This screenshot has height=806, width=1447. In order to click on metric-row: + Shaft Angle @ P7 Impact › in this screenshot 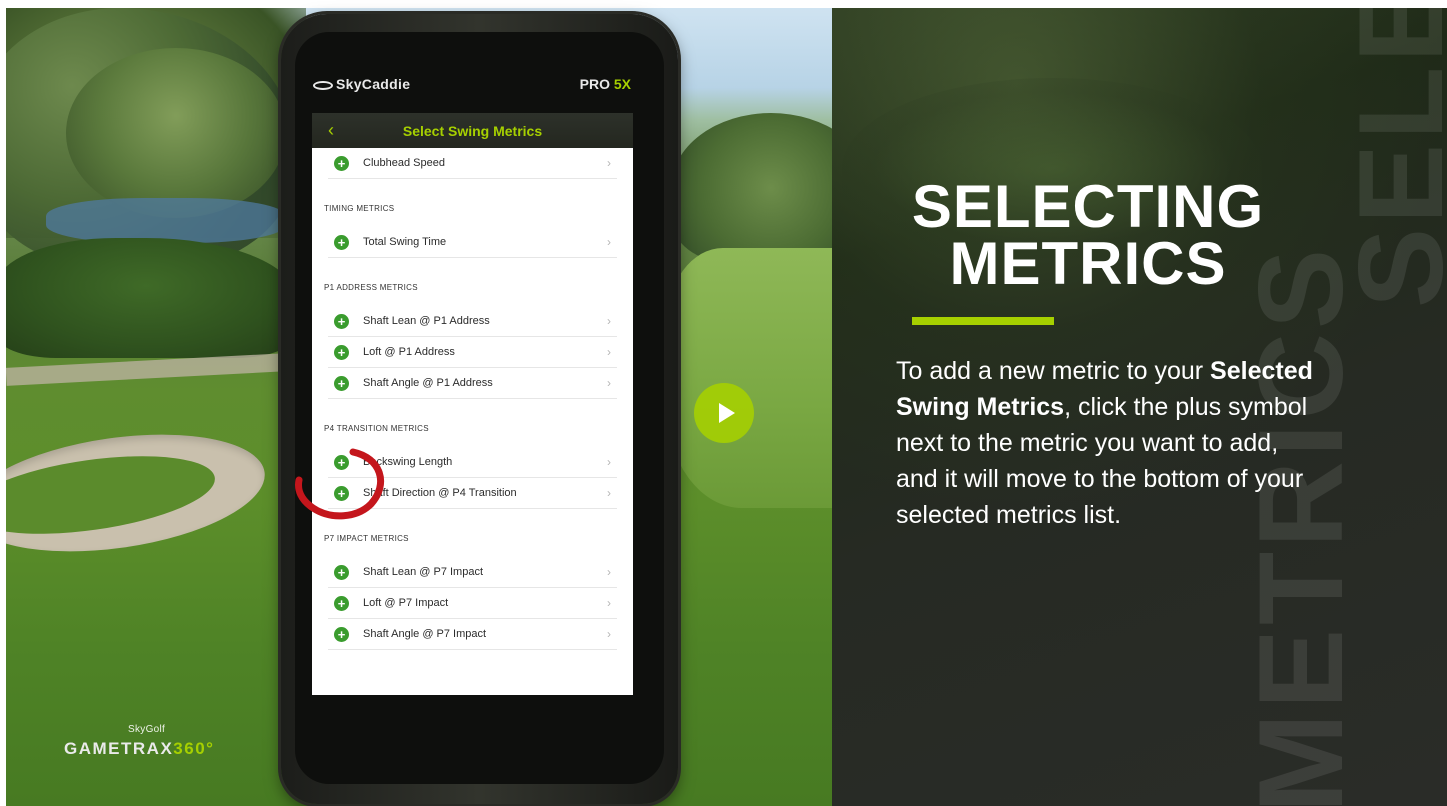, I will do `click(472, 634)`.